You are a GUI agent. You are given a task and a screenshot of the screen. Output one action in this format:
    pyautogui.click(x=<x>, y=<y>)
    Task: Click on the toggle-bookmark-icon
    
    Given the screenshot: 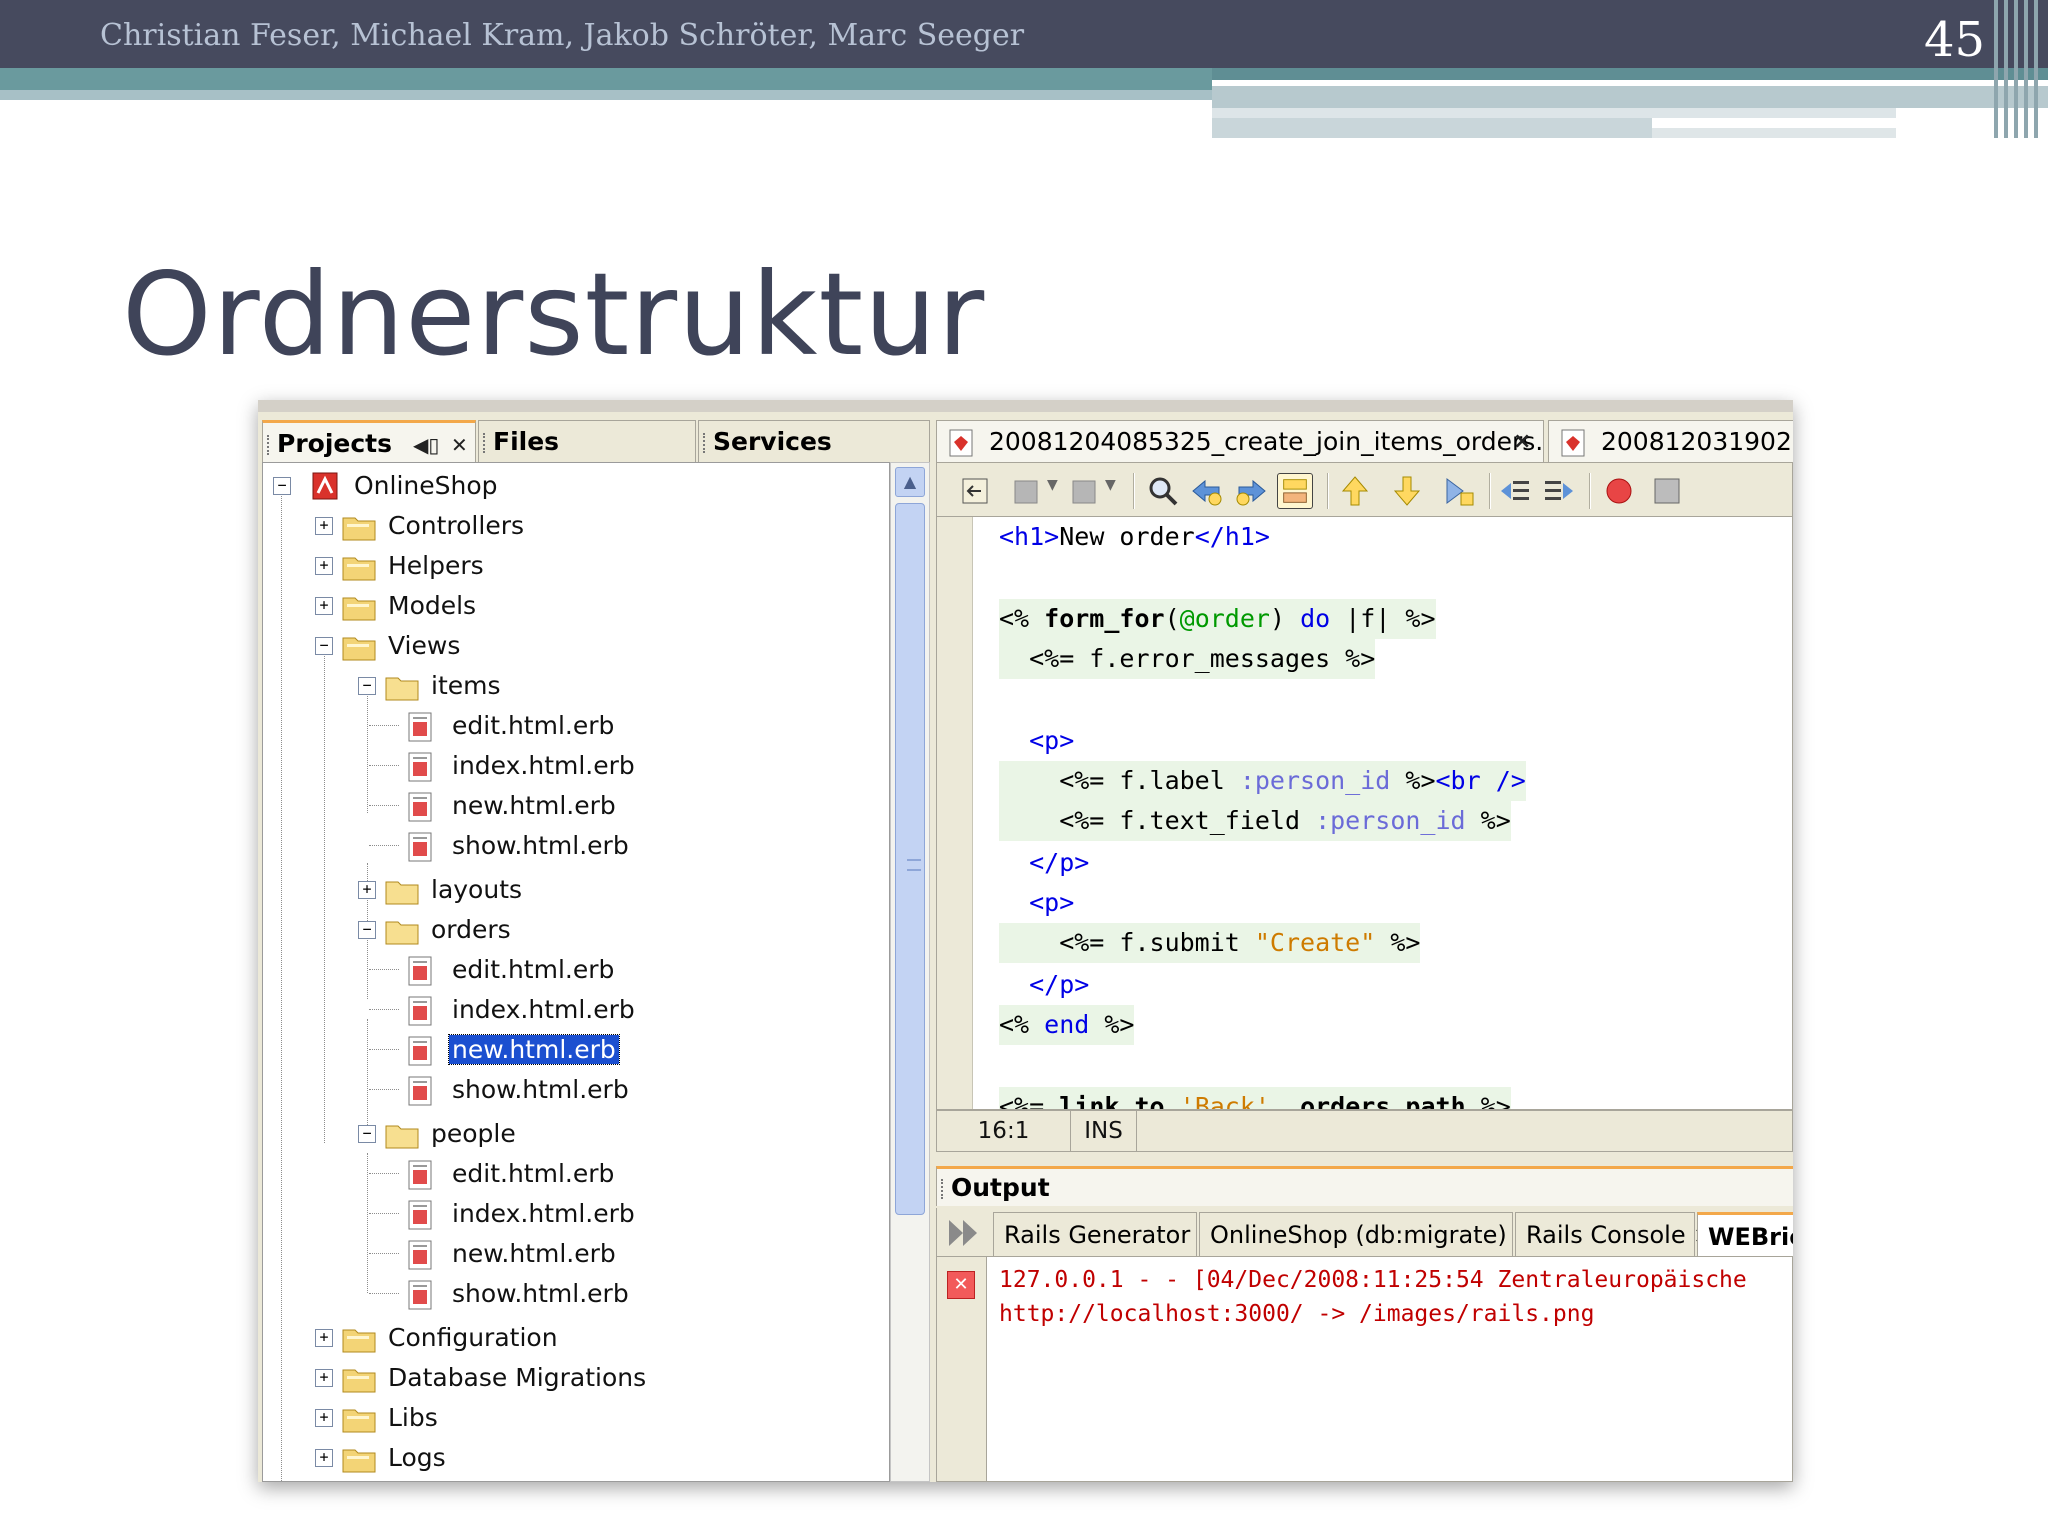 What is the action you would take?
    pyautogui.click(x=1459, y=491)
    